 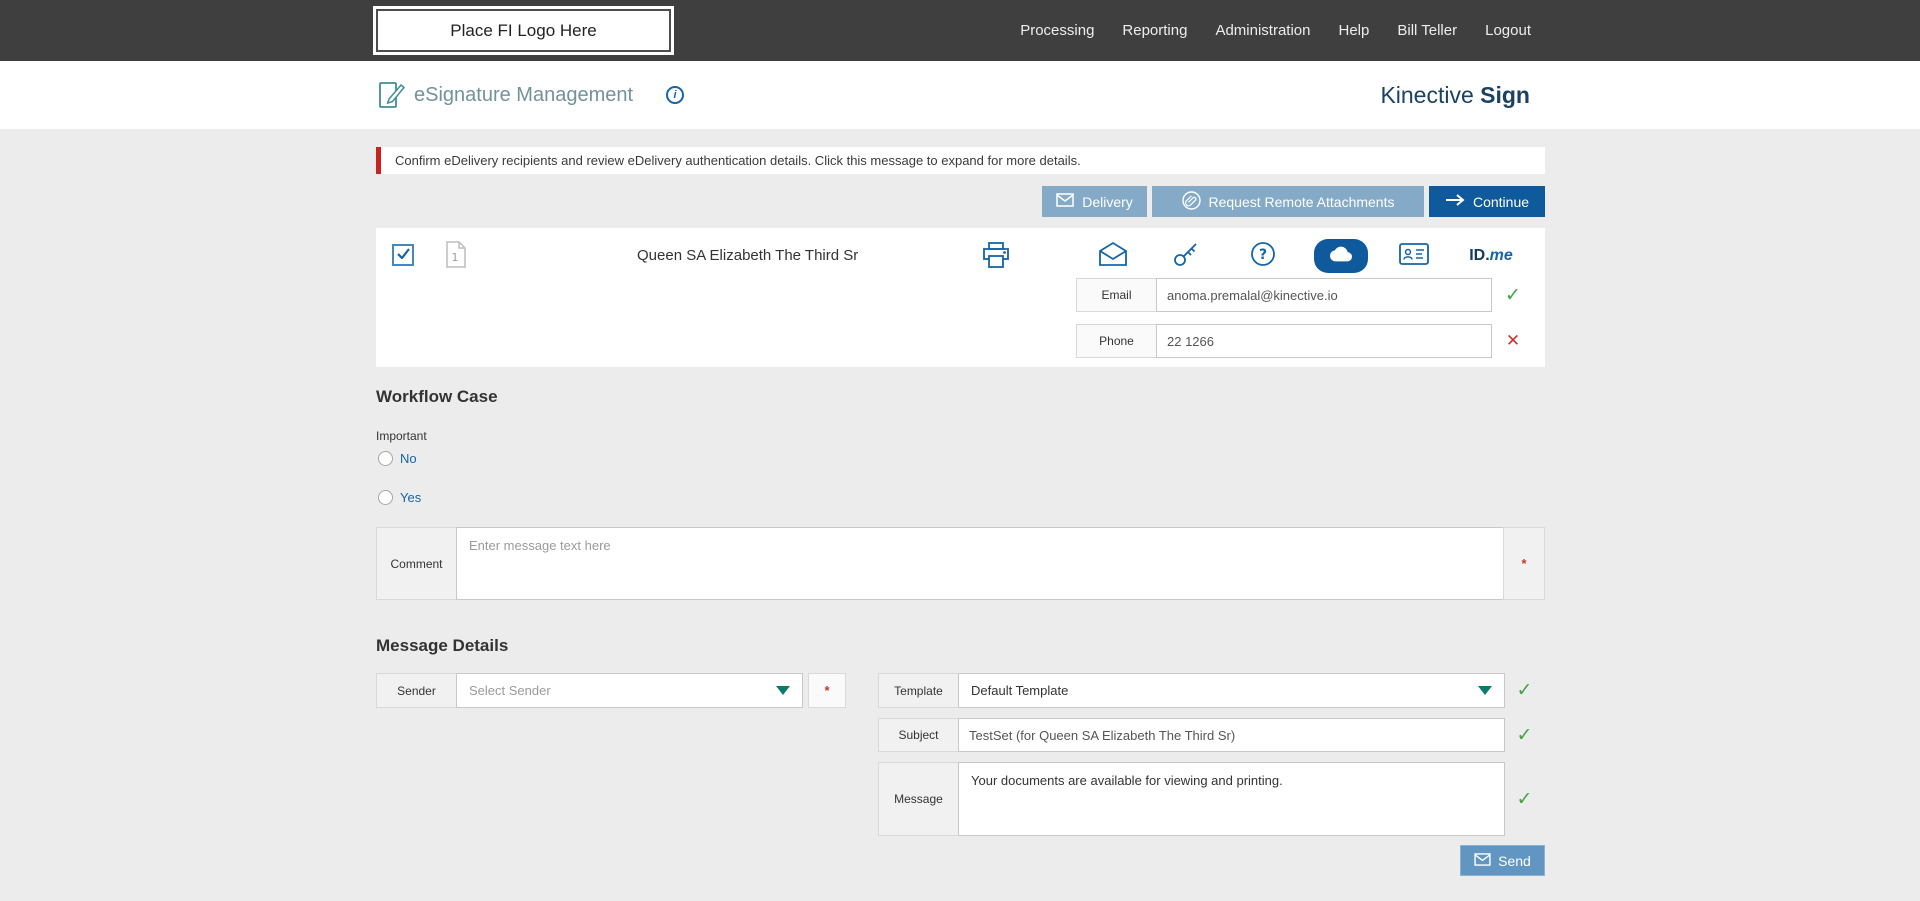 What do you see at coordinates (1116, 295) in the screenshot?
I see `email-field-label: Email` at bounding box center [1116, 295].